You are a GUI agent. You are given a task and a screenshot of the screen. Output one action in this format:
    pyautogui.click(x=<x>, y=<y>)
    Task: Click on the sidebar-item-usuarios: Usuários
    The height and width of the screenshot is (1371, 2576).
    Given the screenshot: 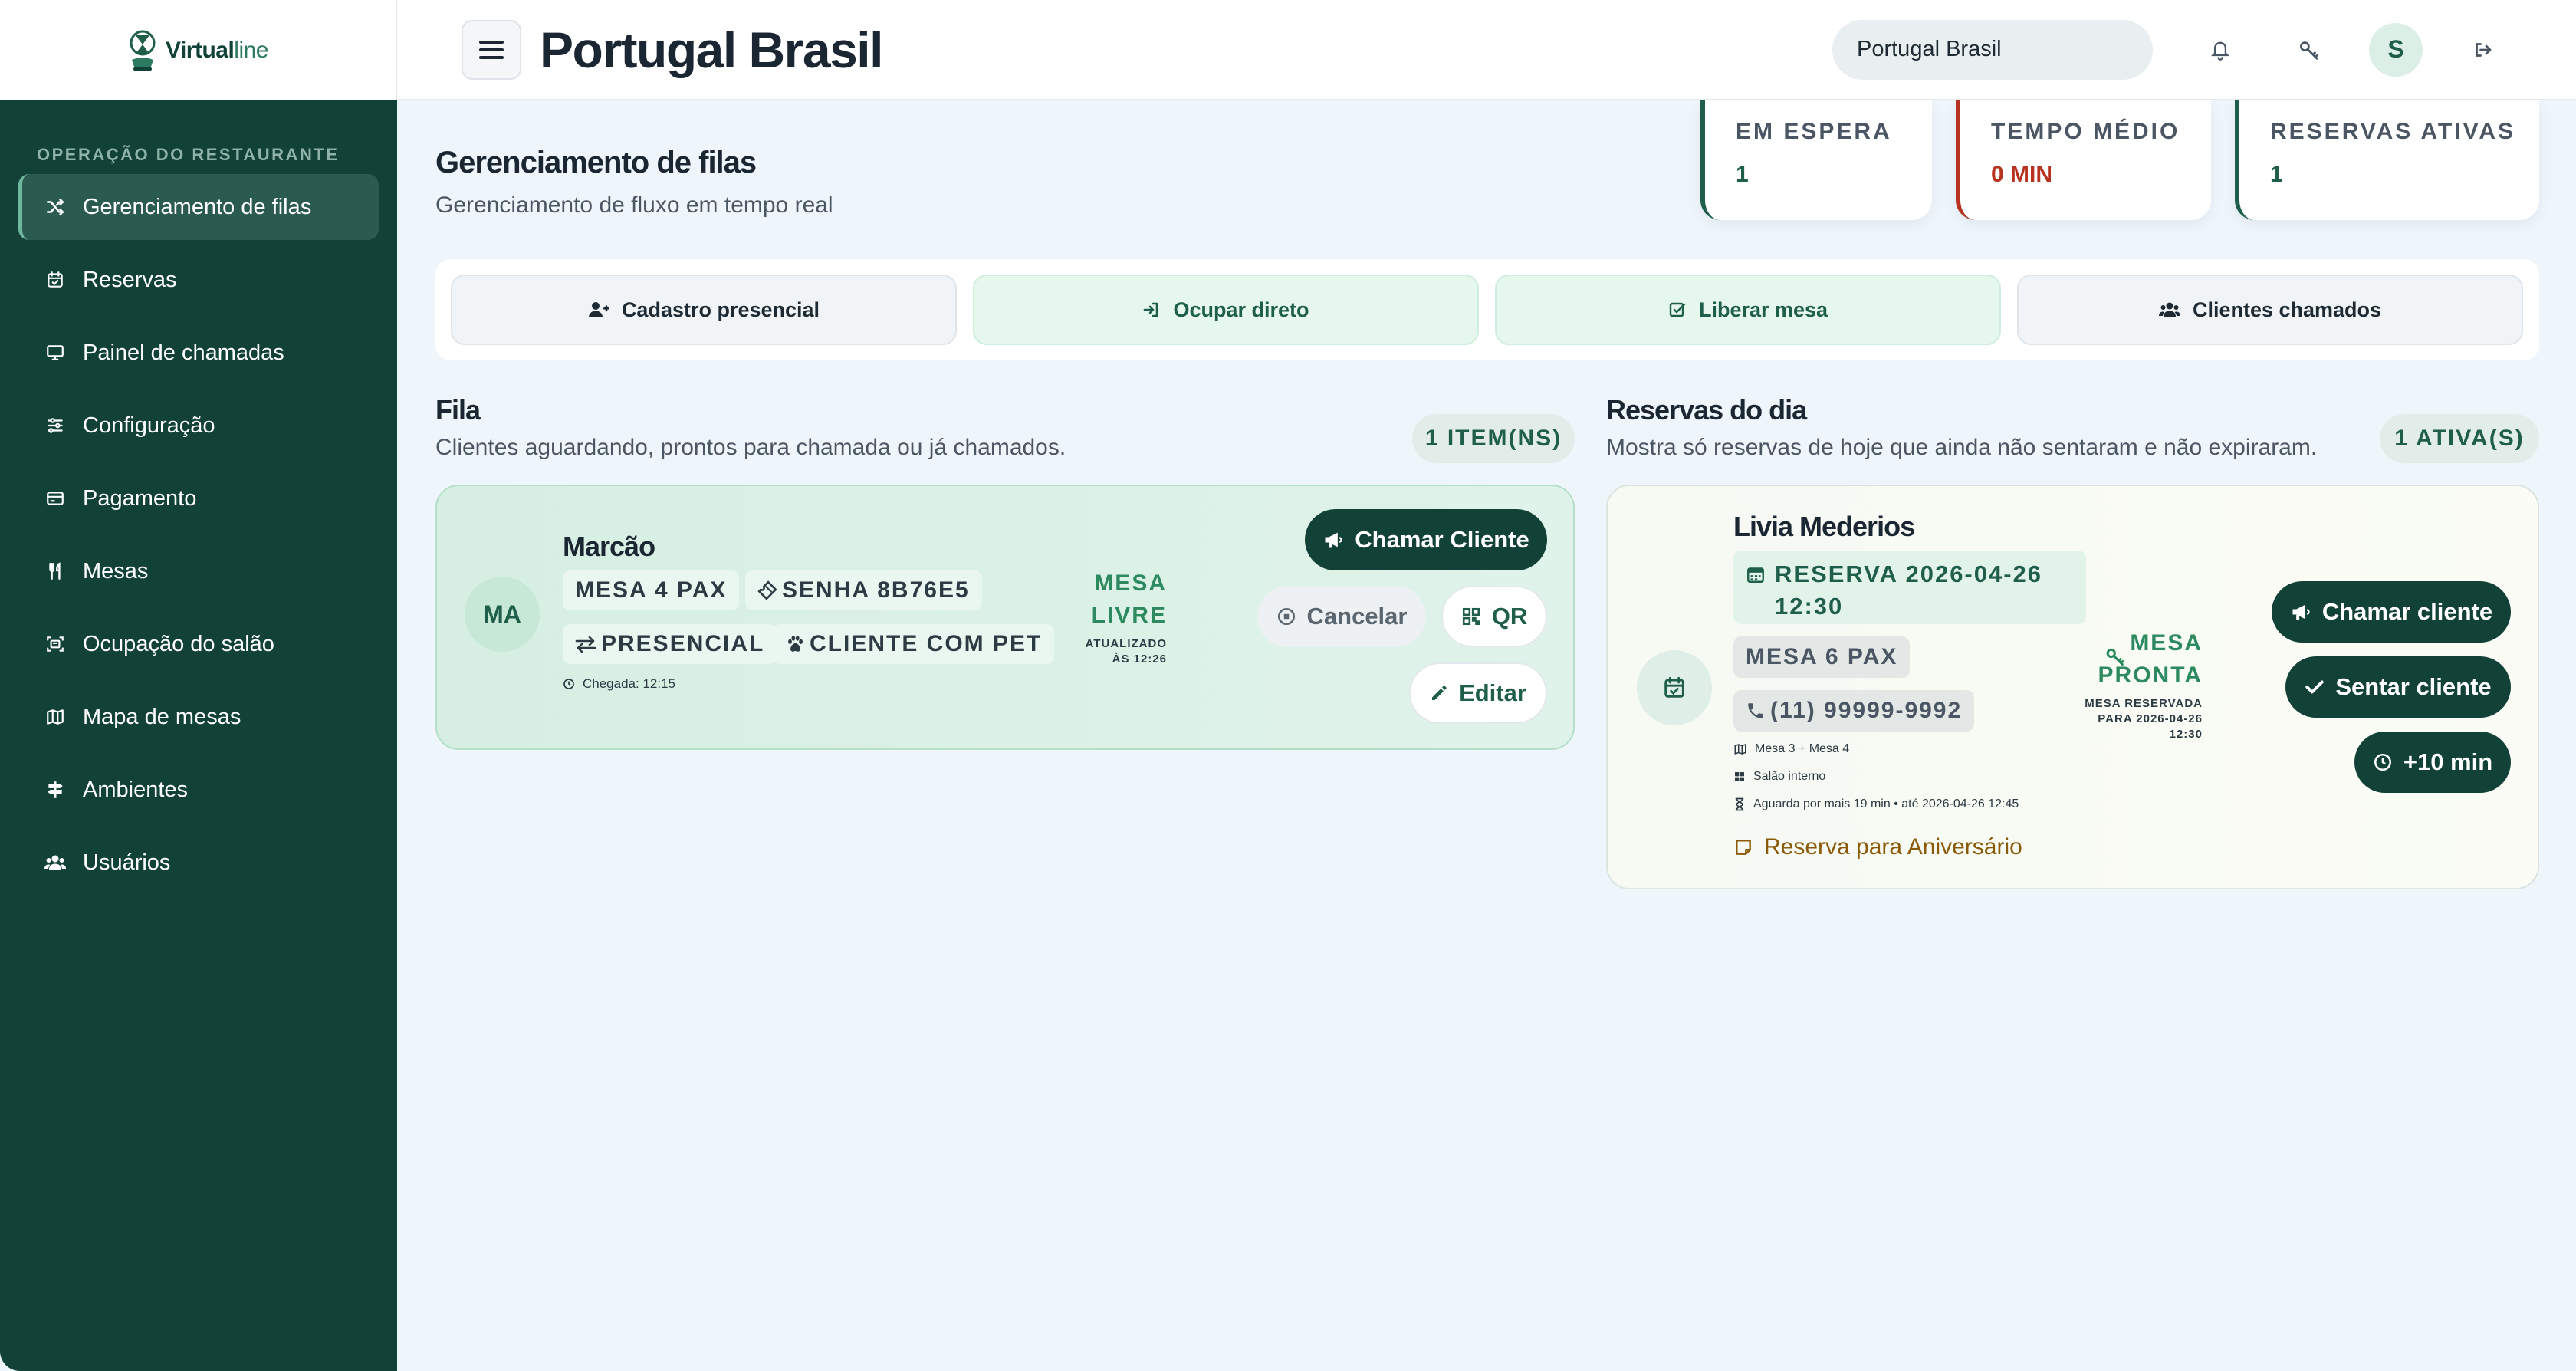 What is the action you would take?
    pyautogui.click(x=199, y=863)
    